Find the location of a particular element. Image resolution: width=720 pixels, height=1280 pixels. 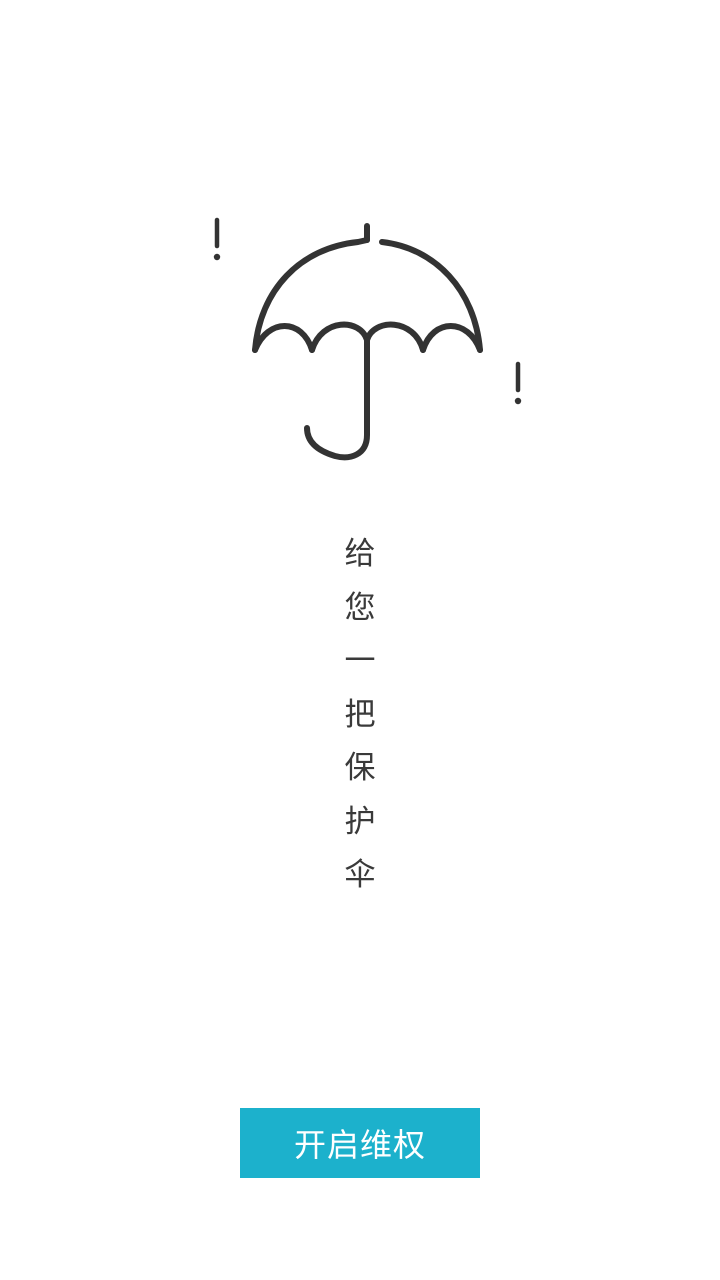

slogan-vertical-text: 给 您 一 把 保 护 伞 is located at coordinates (360, 715).